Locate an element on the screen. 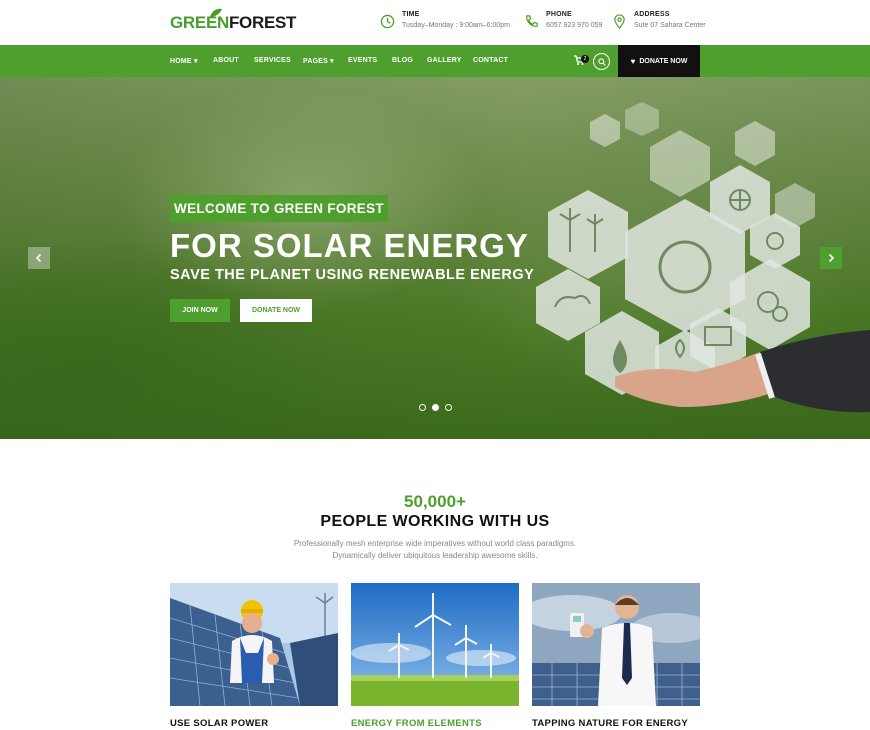 The image size is (870, 730). search-button is located at coordinates (601, 61).